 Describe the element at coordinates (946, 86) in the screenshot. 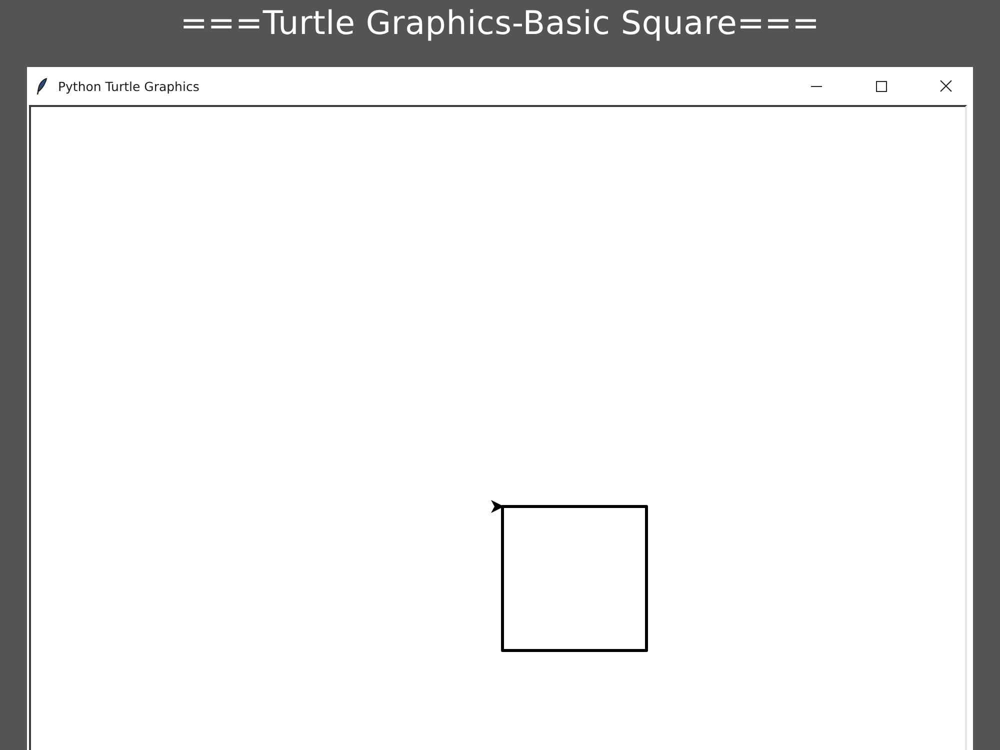

I see `close-icon` at that location.